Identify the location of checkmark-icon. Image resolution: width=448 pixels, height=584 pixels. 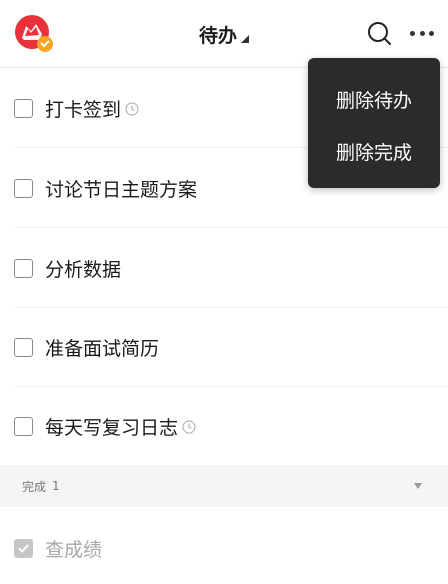
(23, 548).